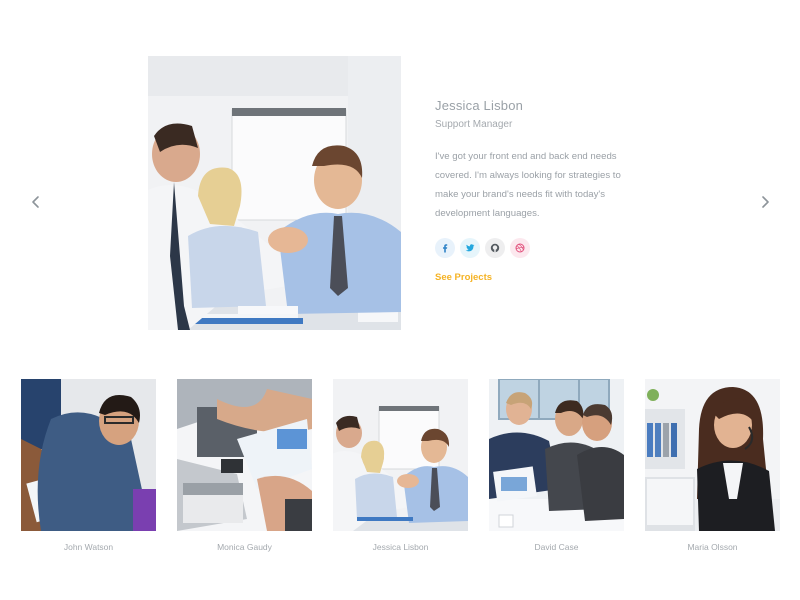 The height and width of the screenshot is (600, 800). I want to click on chevron-right-icon, so click(765, 202).